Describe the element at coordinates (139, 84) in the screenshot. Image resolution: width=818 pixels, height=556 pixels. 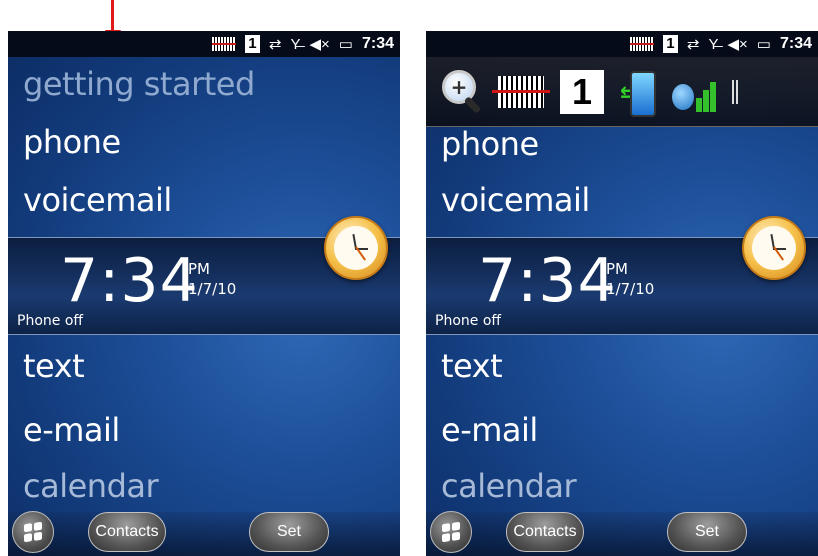
I see `menu-item-getting-started: getting started` at that location.